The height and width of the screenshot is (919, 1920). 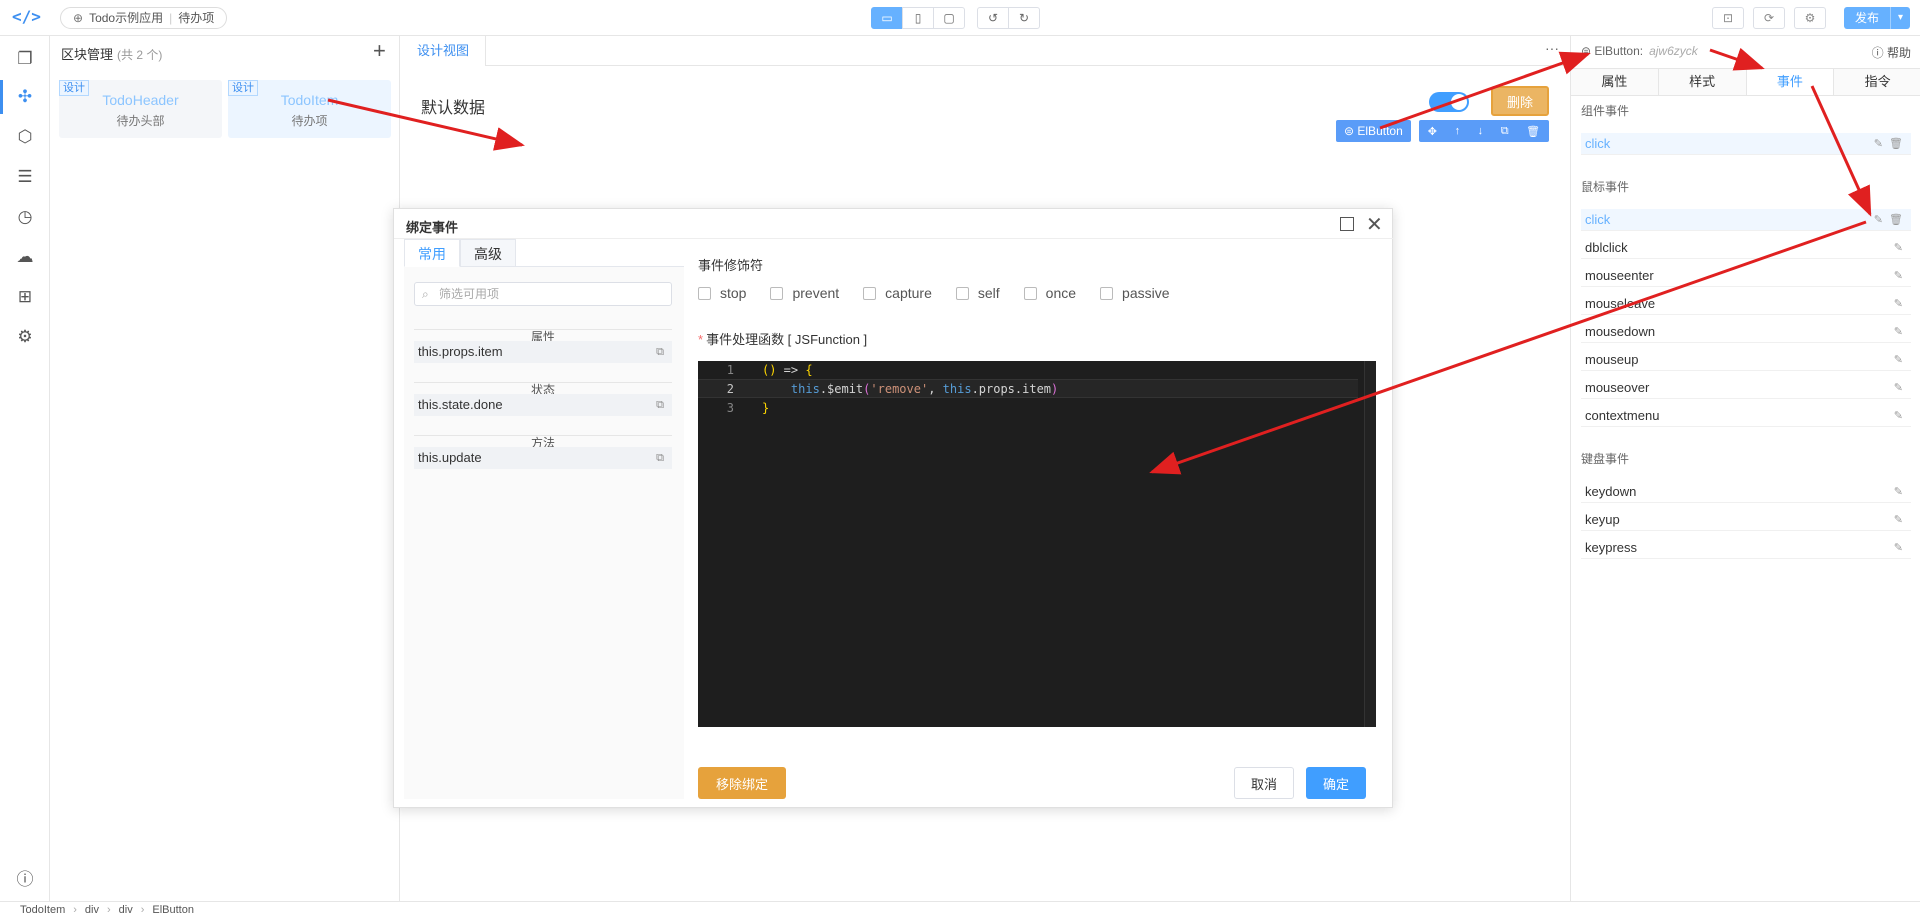 What do you see at coordinates (1552, 48) in the screenshot?
I see `more-icon: ···` at bounding box center [1552, 48].